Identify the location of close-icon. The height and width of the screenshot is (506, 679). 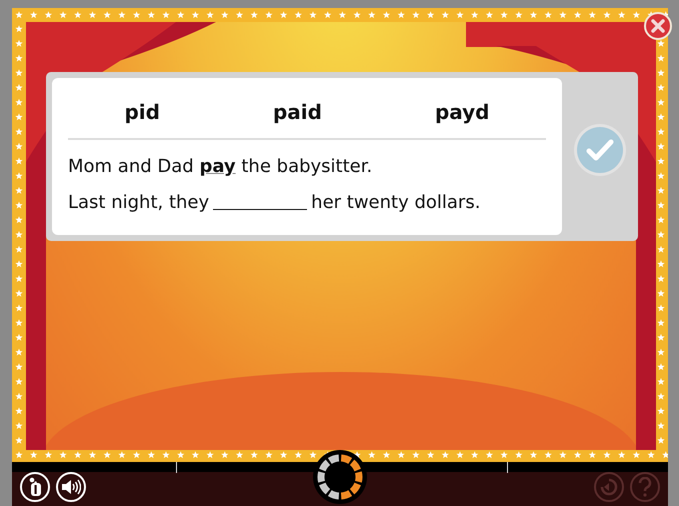
(658, 26).